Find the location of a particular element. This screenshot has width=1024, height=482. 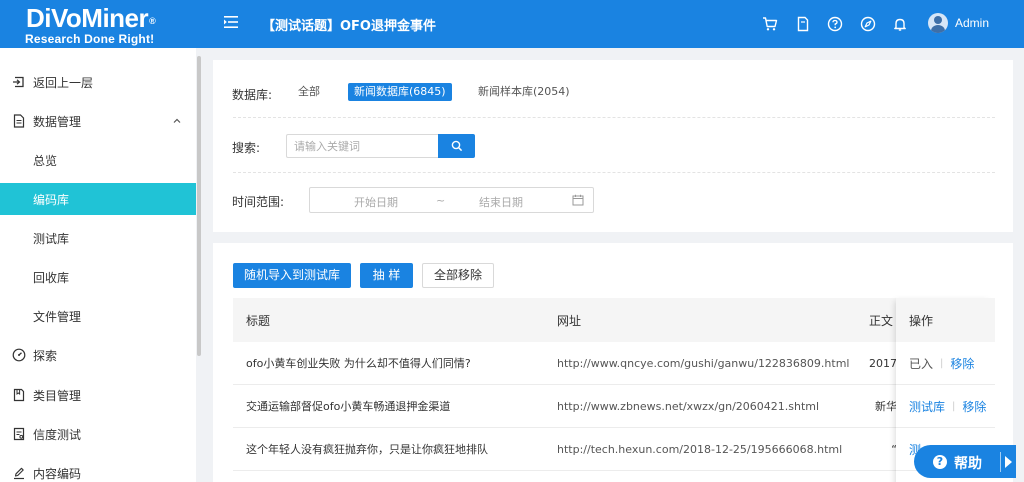

back-icon is located at coordinates (18, 82).